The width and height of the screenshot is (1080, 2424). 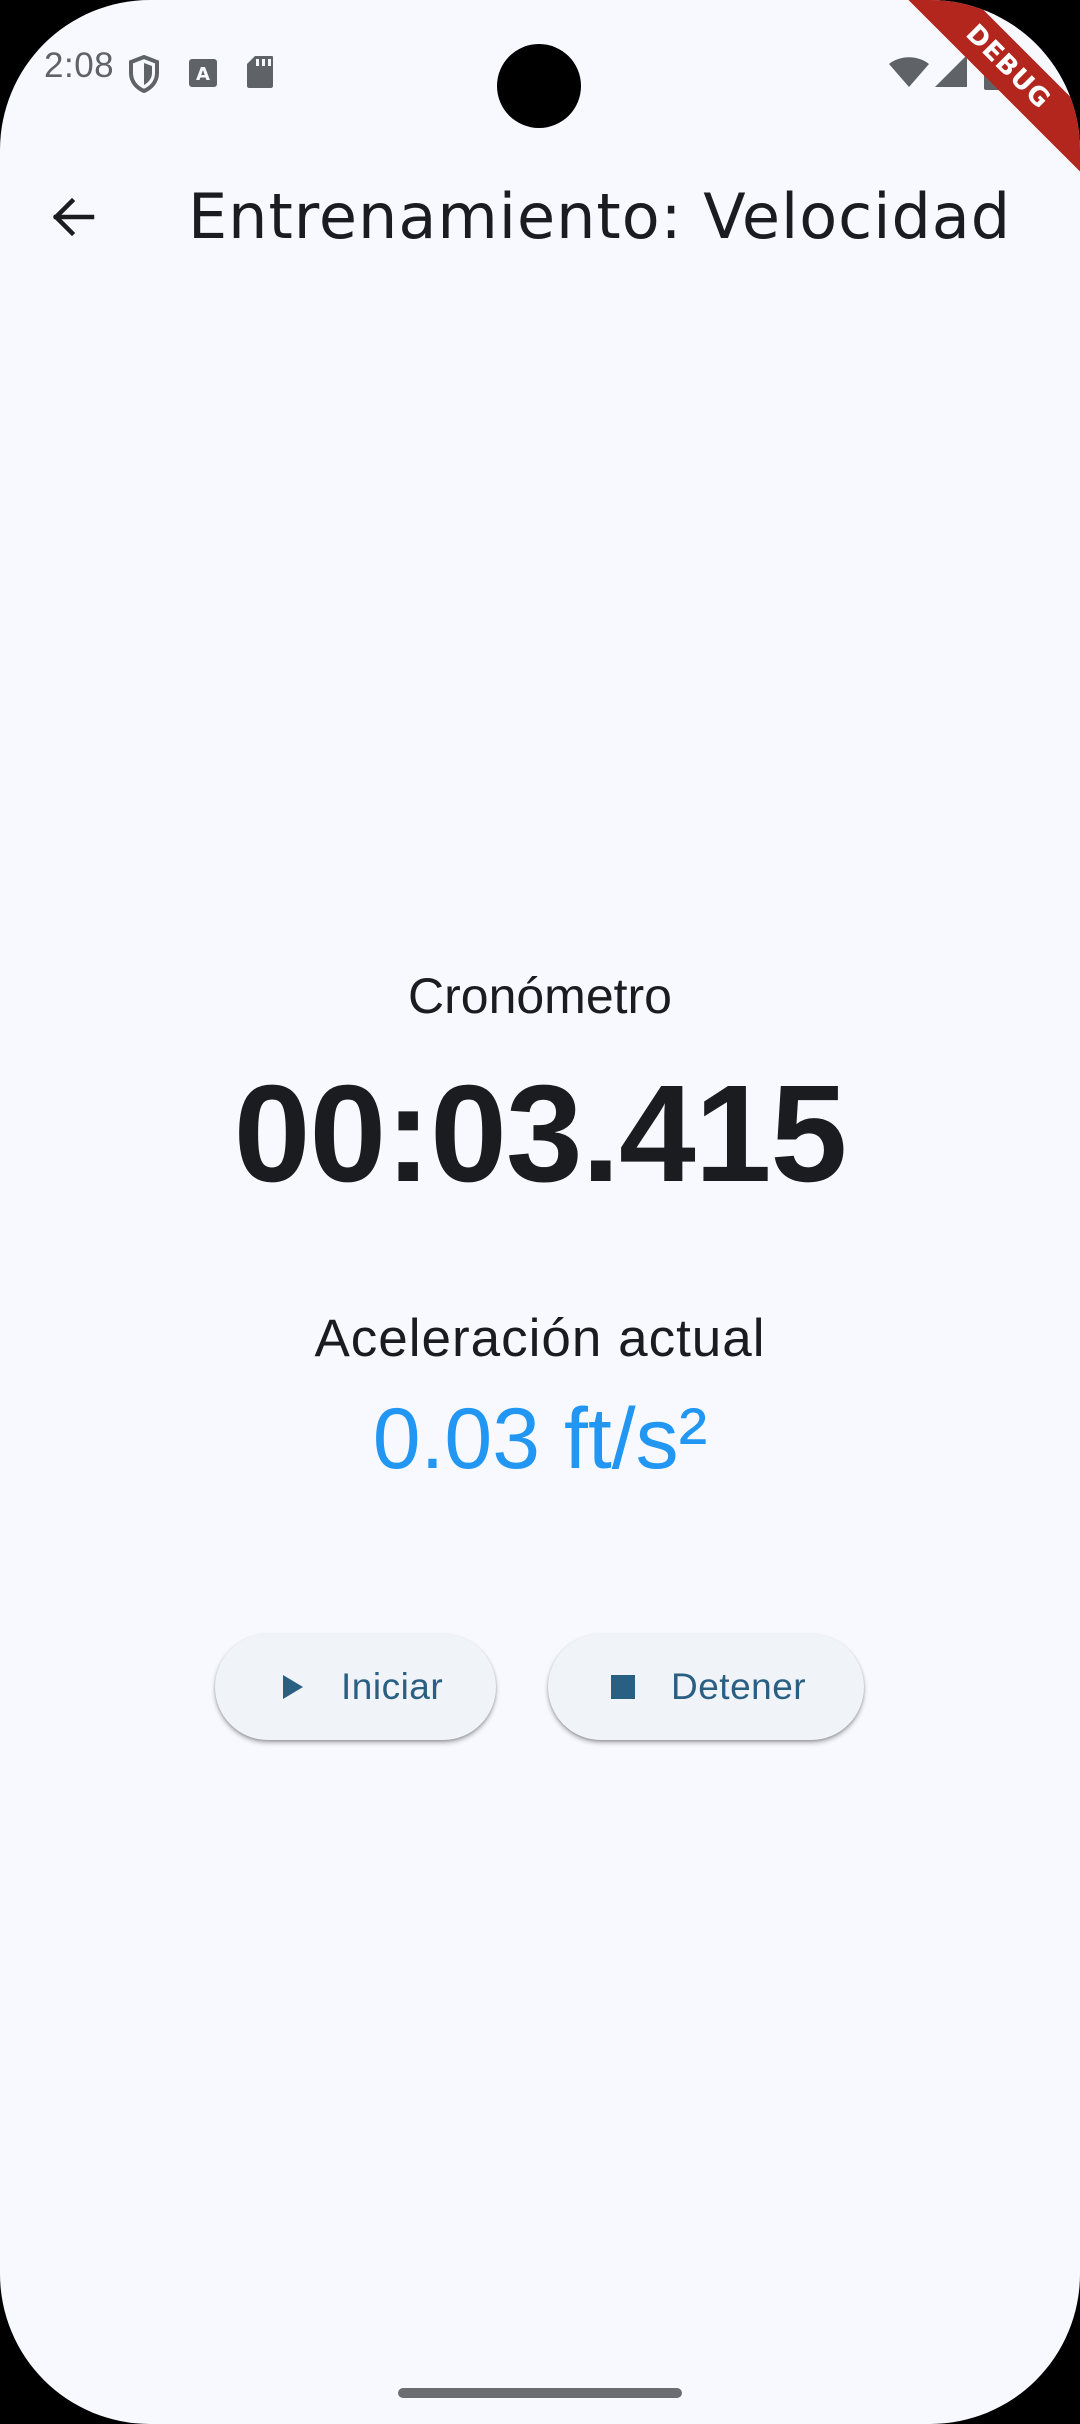 What do you see at coordinates (293, 1687) in the screenshot?
I see `play-icon` at bounding box center [293, 1687].